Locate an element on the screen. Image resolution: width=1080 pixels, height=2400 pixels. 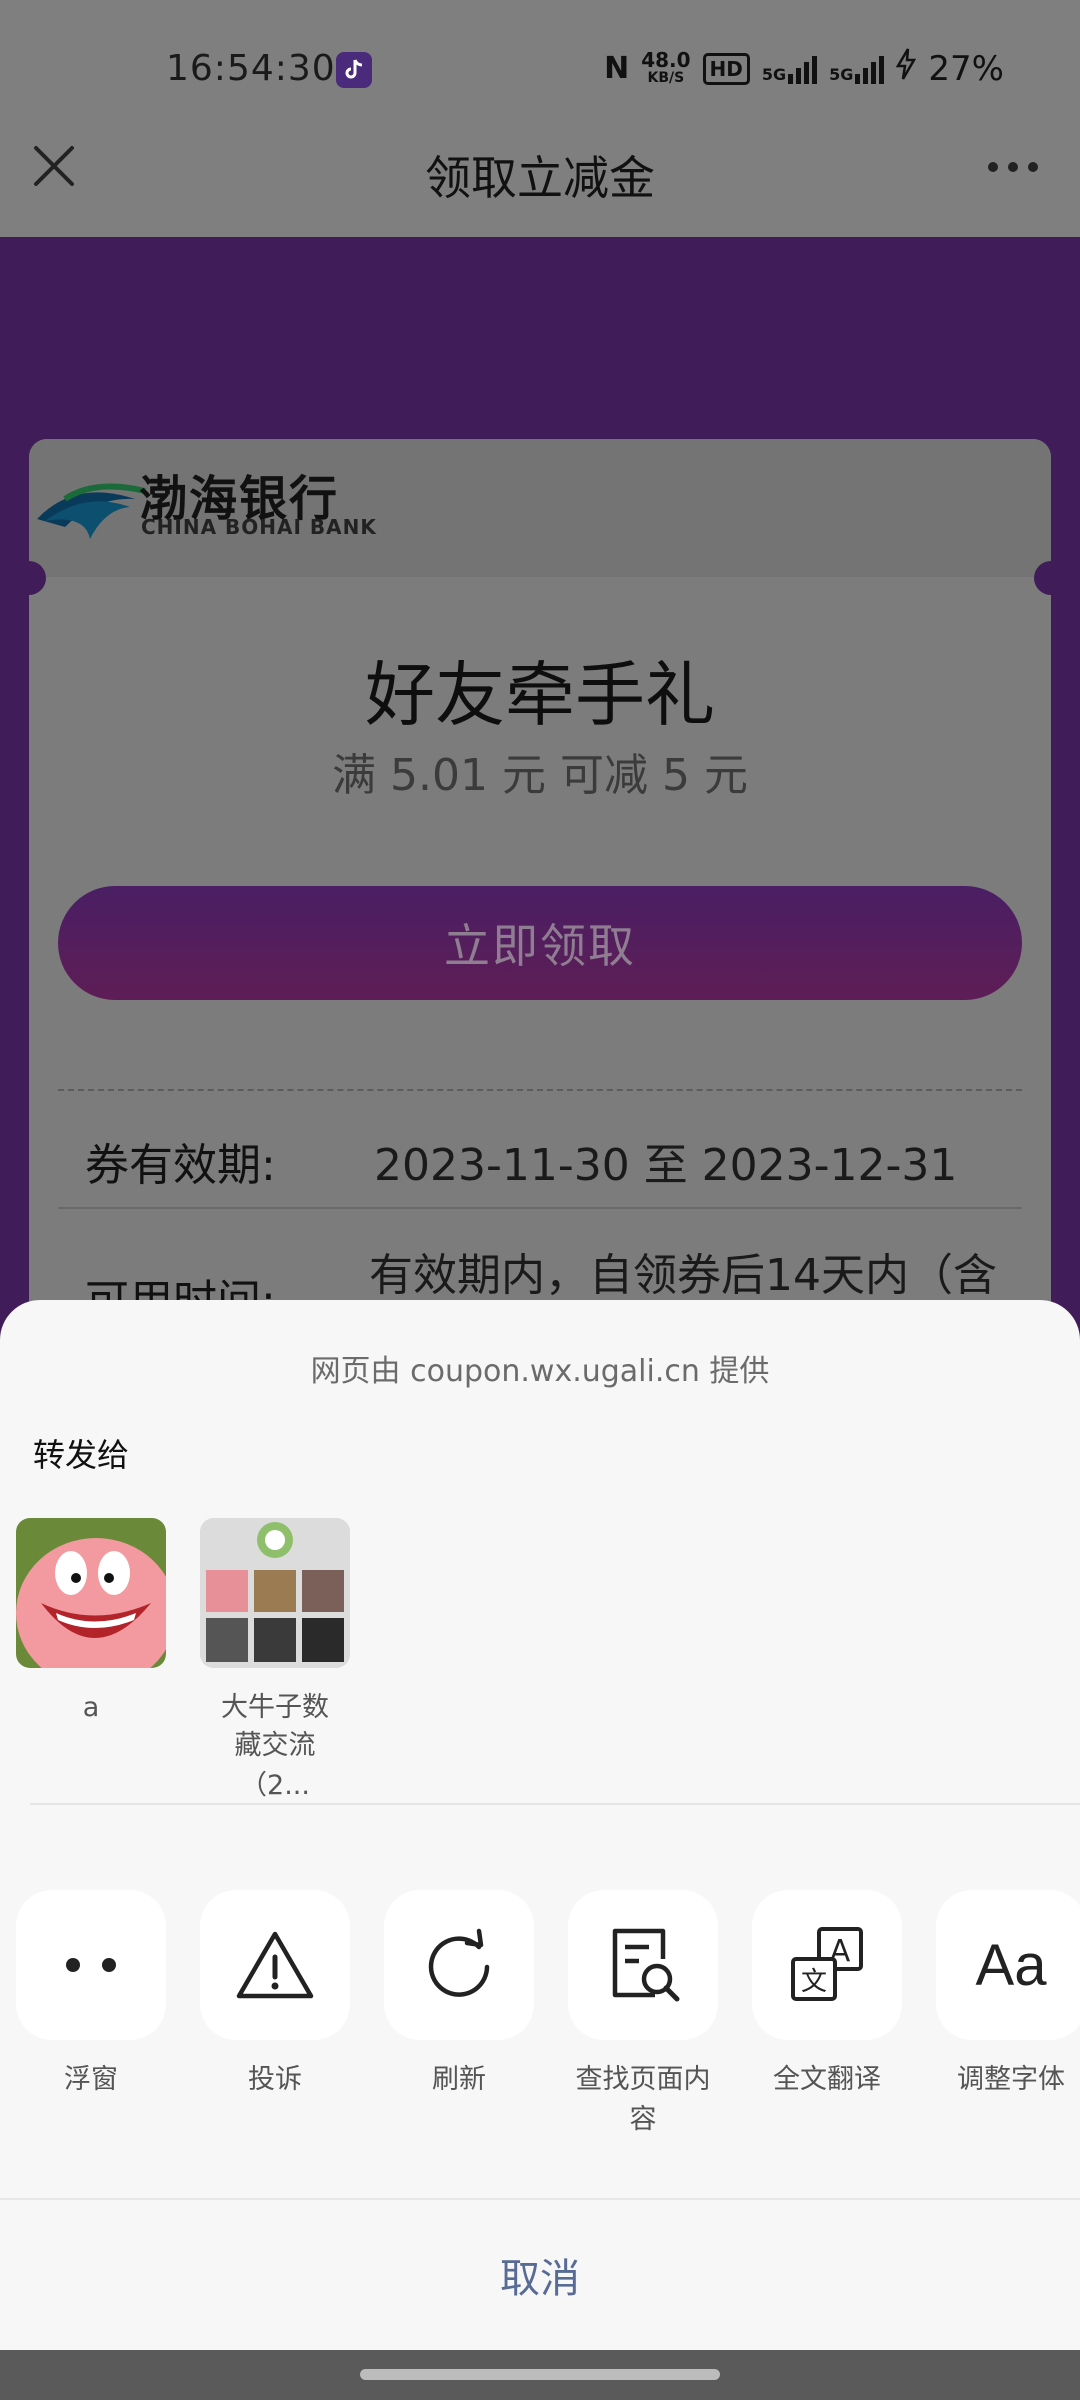
avatar is located at coordinates (91, 1593).